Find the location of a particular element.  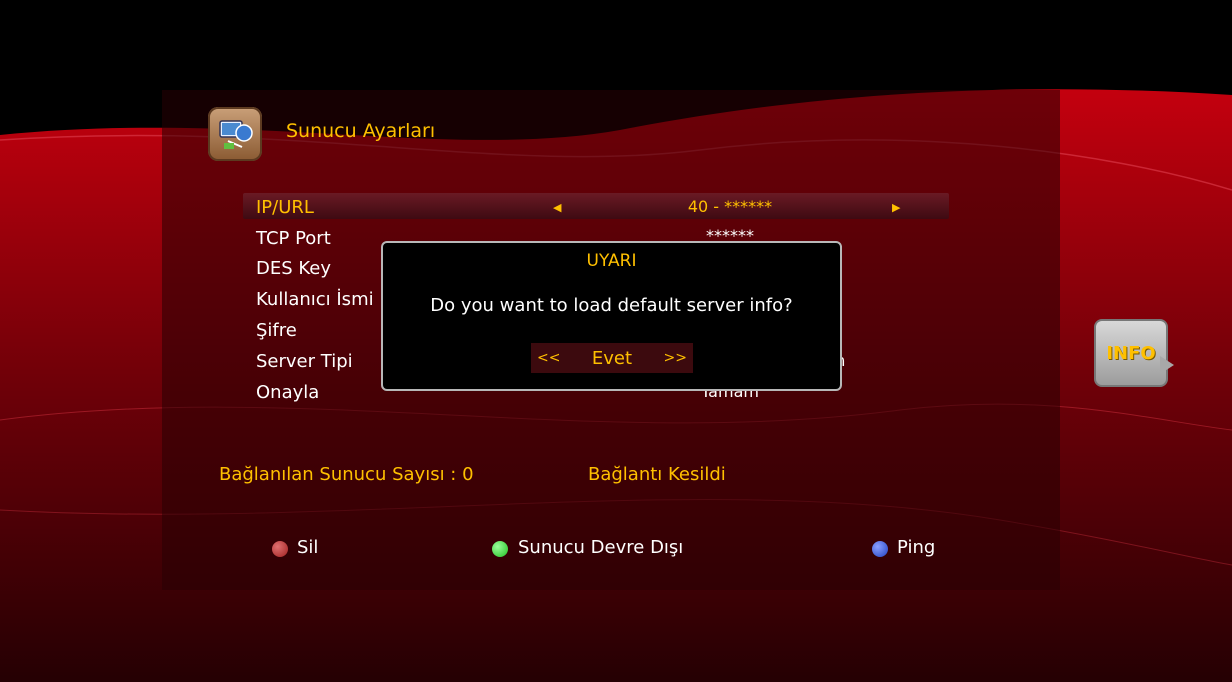

blue-key-label: Ping is located at coordinates (916, 547).